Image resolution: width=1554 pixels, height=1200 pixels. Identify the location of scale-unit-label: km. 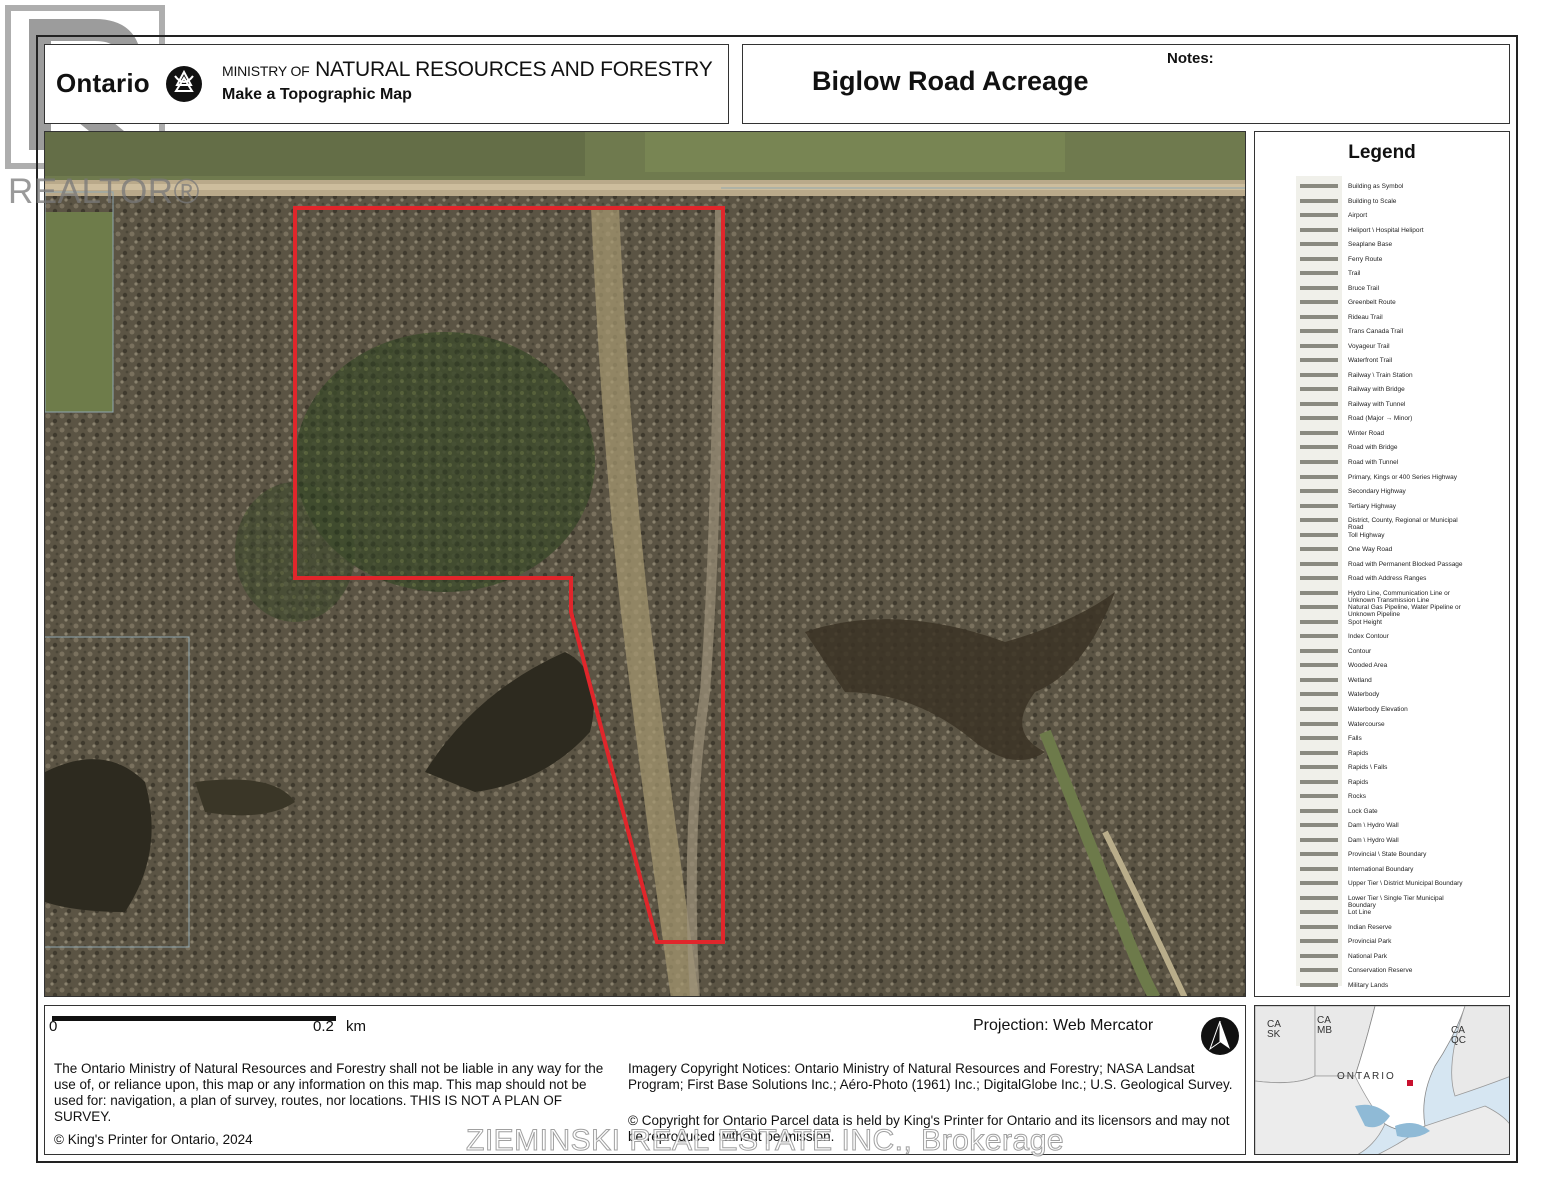
(356, 1026).